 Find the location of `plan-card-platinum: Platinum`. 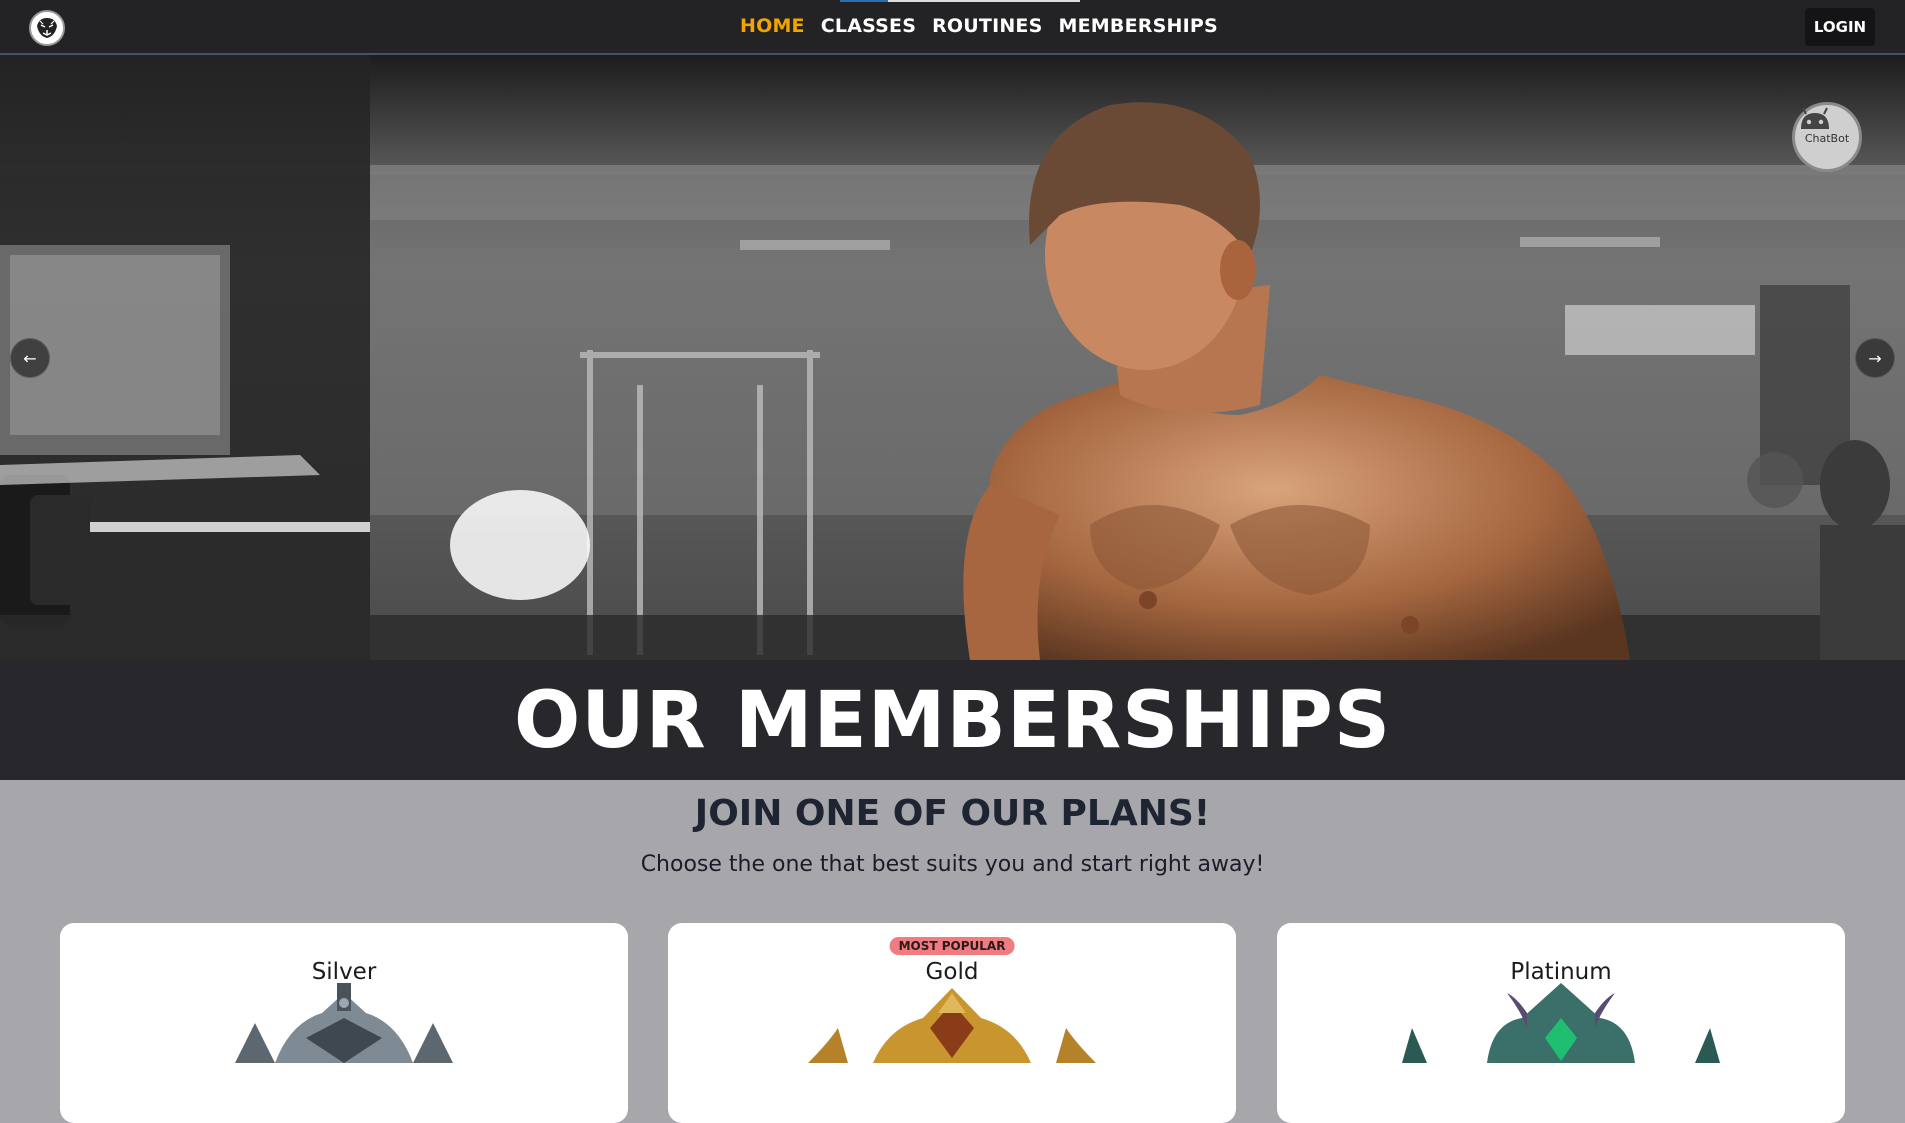

plan-card-platinum: Platinum is located at coordinates (1561, 1023).